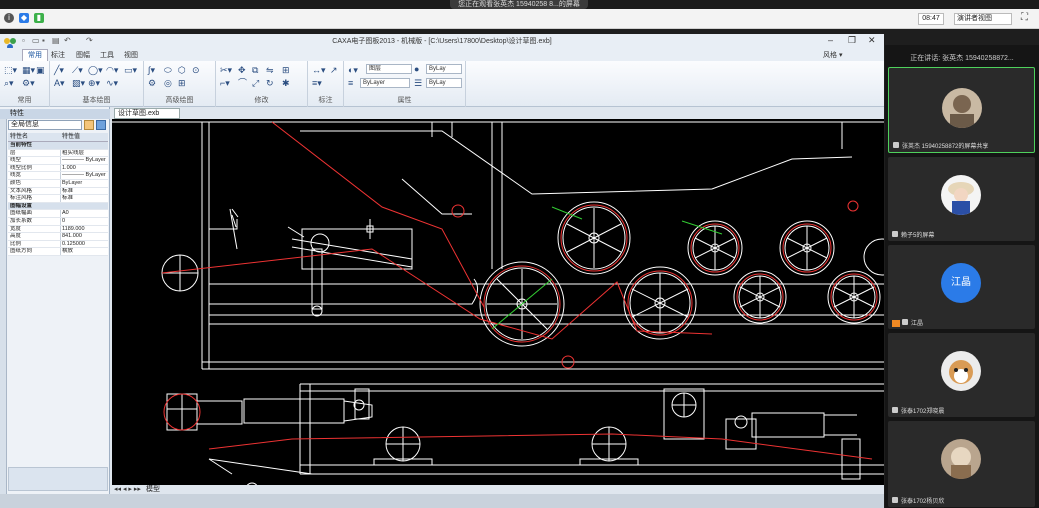 Image resolution: width=1039 pixels, height=508 pixels. Describe the element at coordinates (418, 83) in the screenshot. I see `lineweight-icon: ☰` at that location.